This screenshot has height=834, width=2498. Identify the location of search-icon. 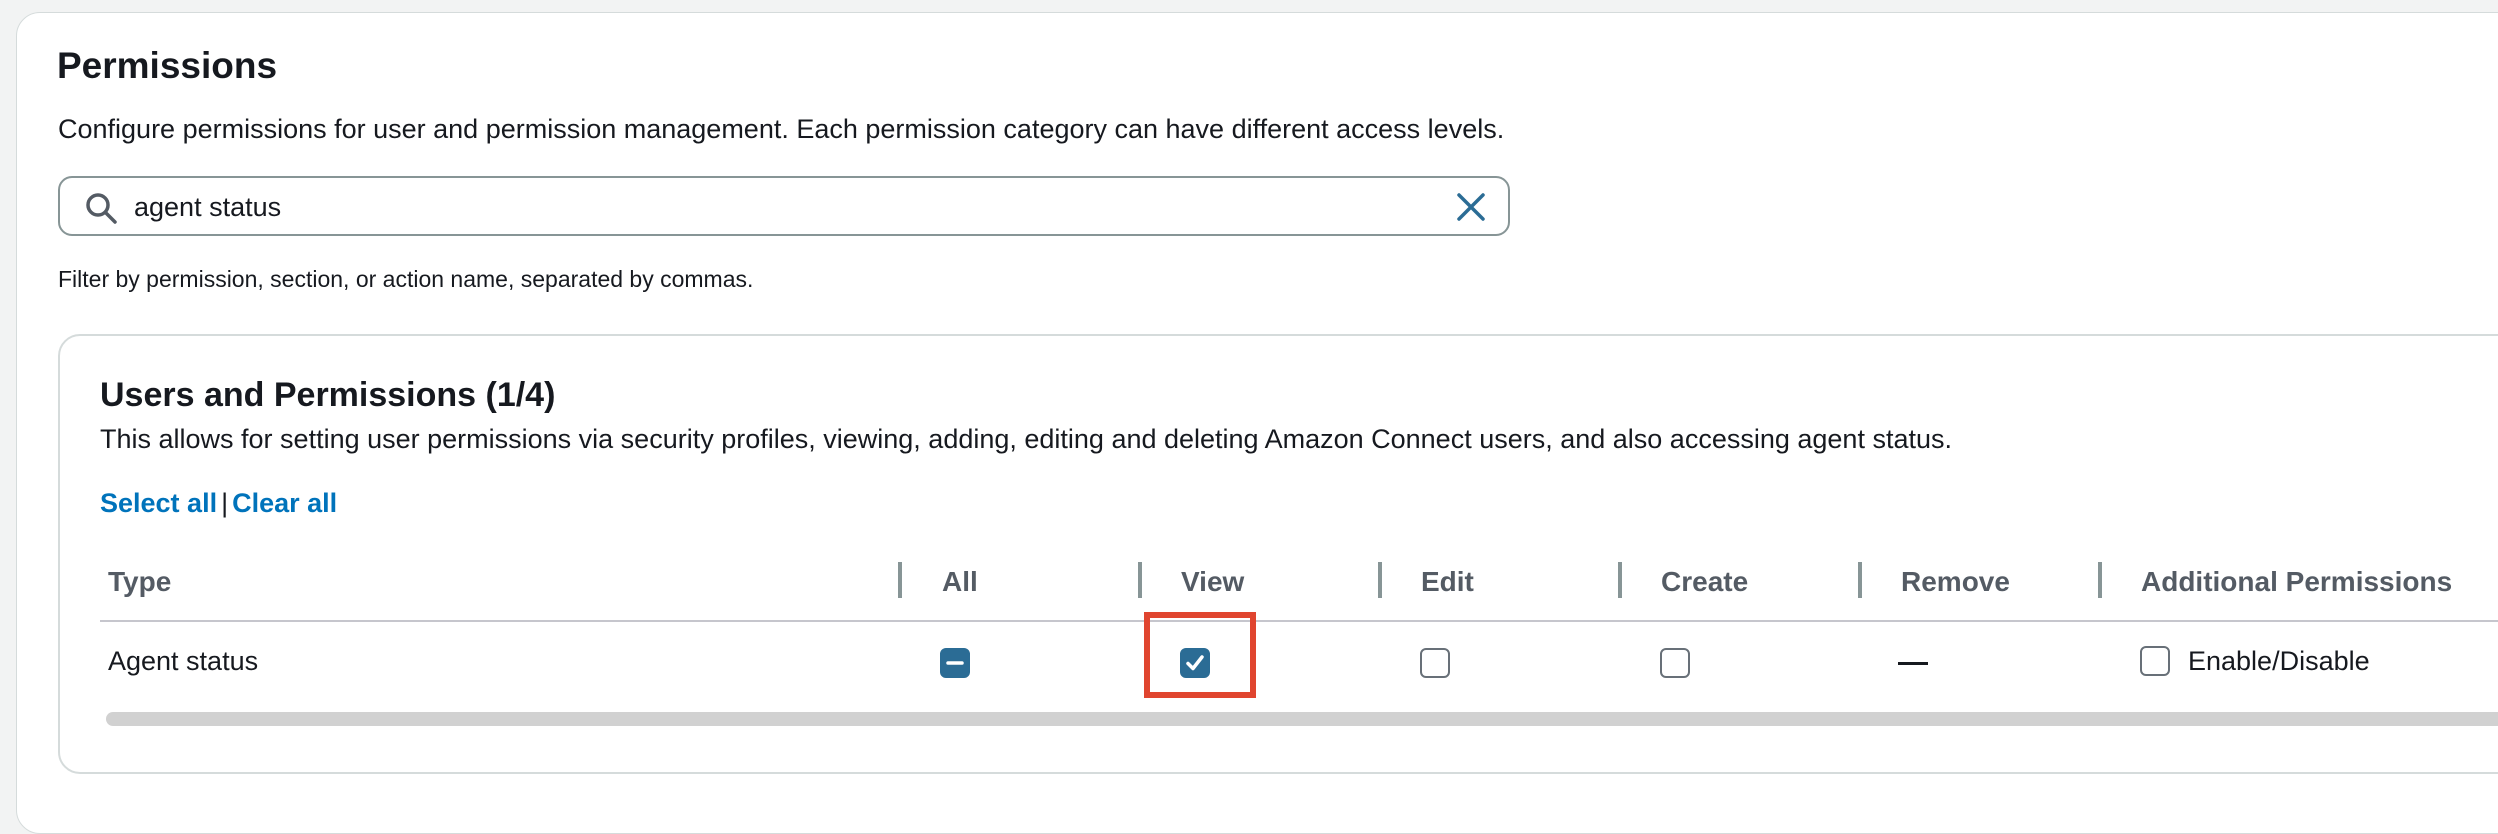
(101, 208).